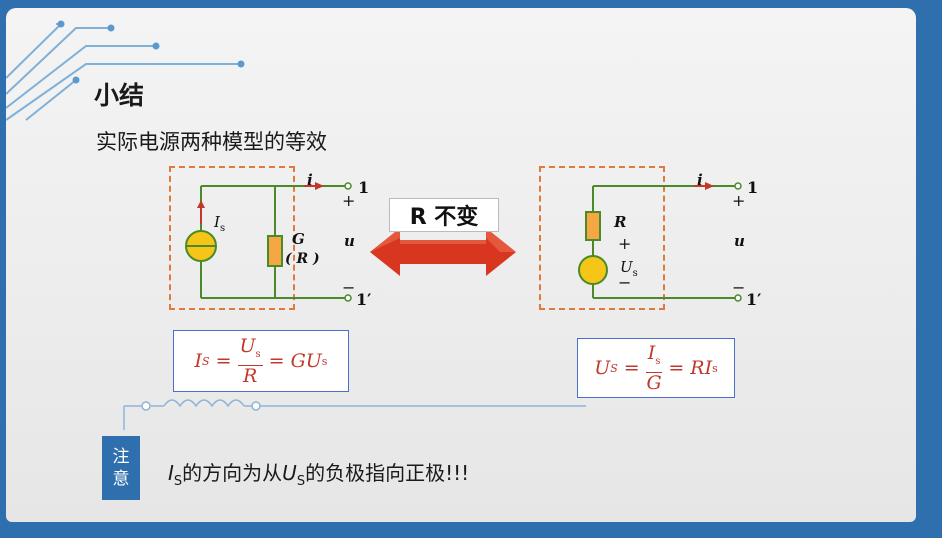 The height and width of the screenshot is (538, 942). Describe the element at coordinates (444, 215) in the screenshot. I see `arrow-label: R 不变` at that location.